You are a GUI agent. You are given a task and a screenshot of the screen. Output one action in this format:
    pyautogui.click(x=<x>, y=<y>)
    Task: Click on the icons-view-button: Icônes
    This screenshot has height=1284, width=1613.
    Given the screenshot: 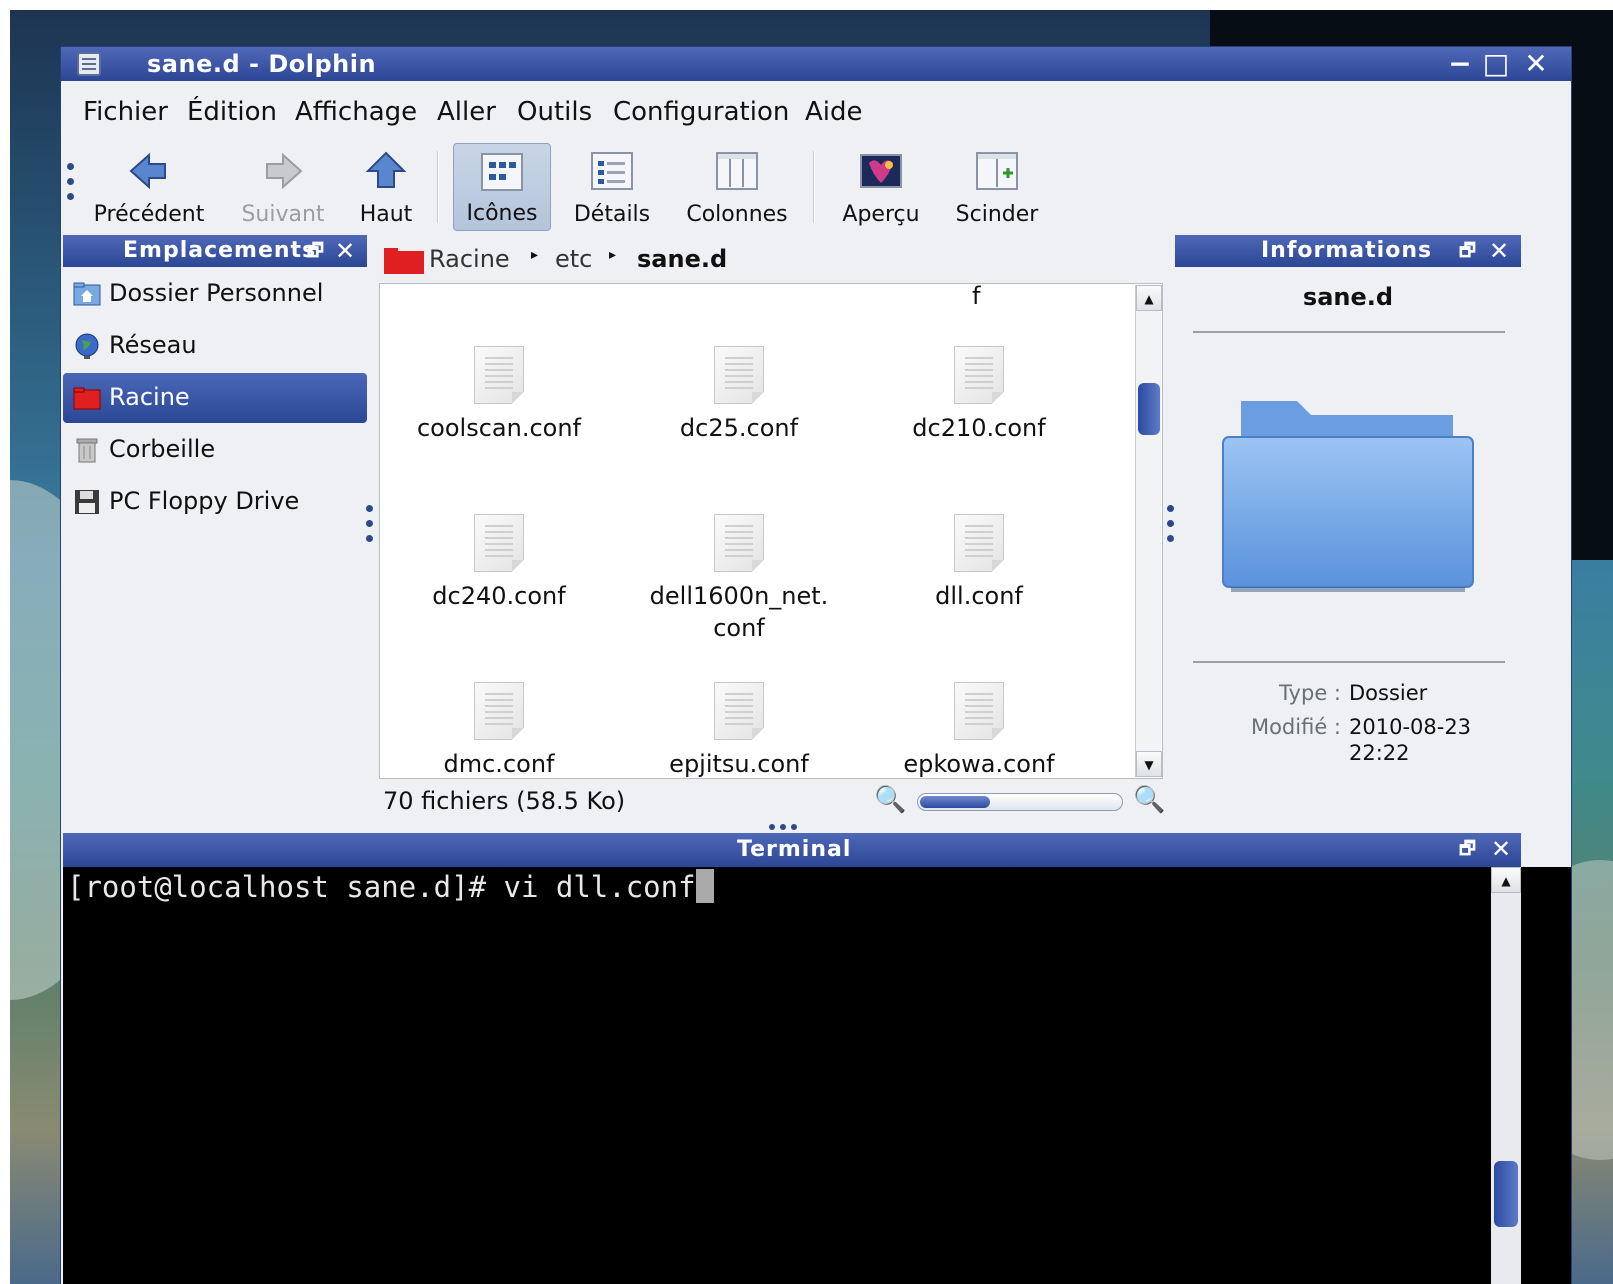 What is the action you would take?
    pyautogui.click(x=502, y=187)
    